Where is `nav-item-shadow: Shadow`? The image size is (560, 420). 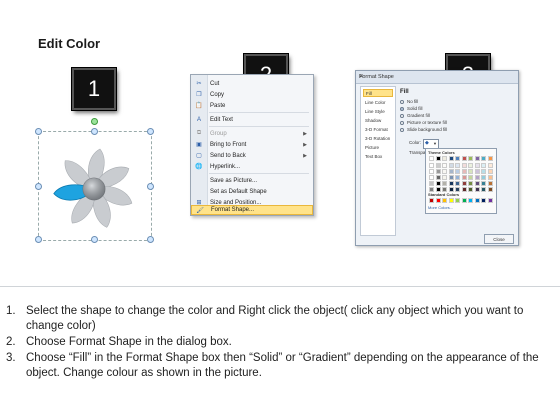 nav-item-shadow: Shadow is located at coordinates (378, 121).